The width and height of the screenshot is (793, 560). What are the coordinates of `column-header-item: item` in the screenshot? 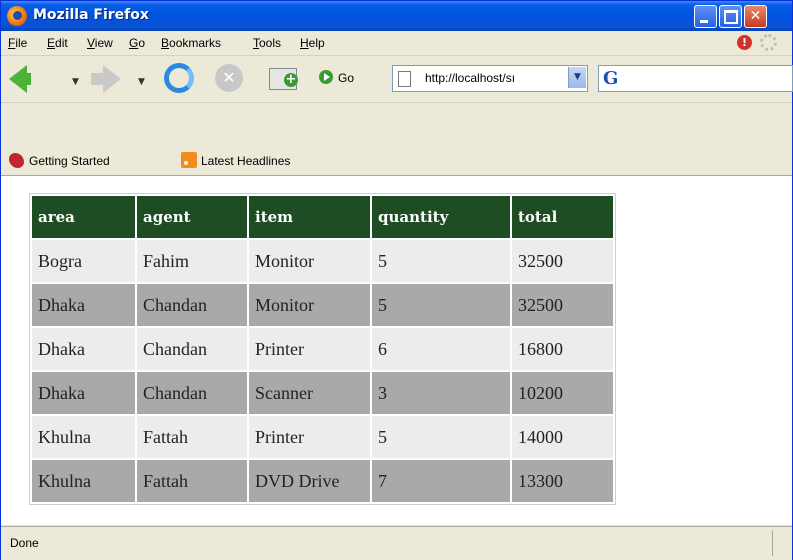 It's located at (309, 217).